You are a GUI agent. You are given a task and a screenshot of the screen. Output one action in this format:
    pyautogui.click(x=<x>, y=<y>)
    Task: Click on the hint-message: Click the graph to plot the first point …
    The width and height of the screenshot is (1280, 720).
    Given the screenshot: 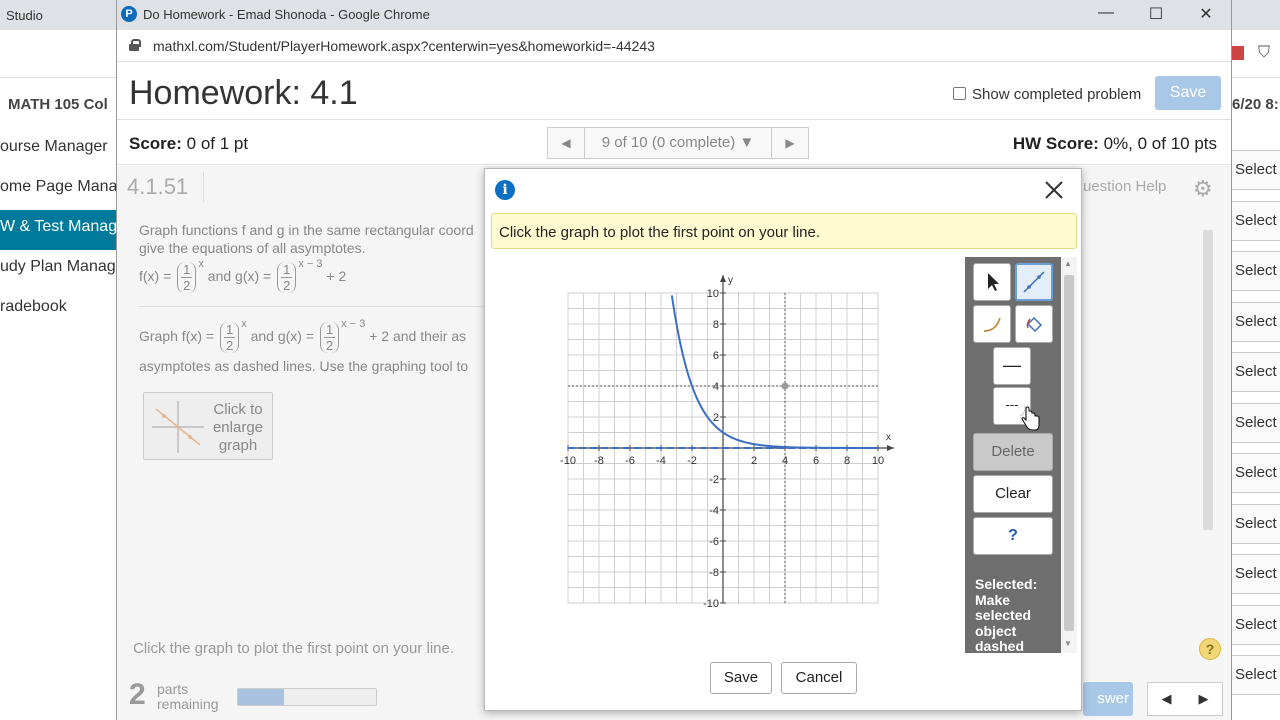 What is the action you would take?
    pyautogui.click(x=784, y=231)
    